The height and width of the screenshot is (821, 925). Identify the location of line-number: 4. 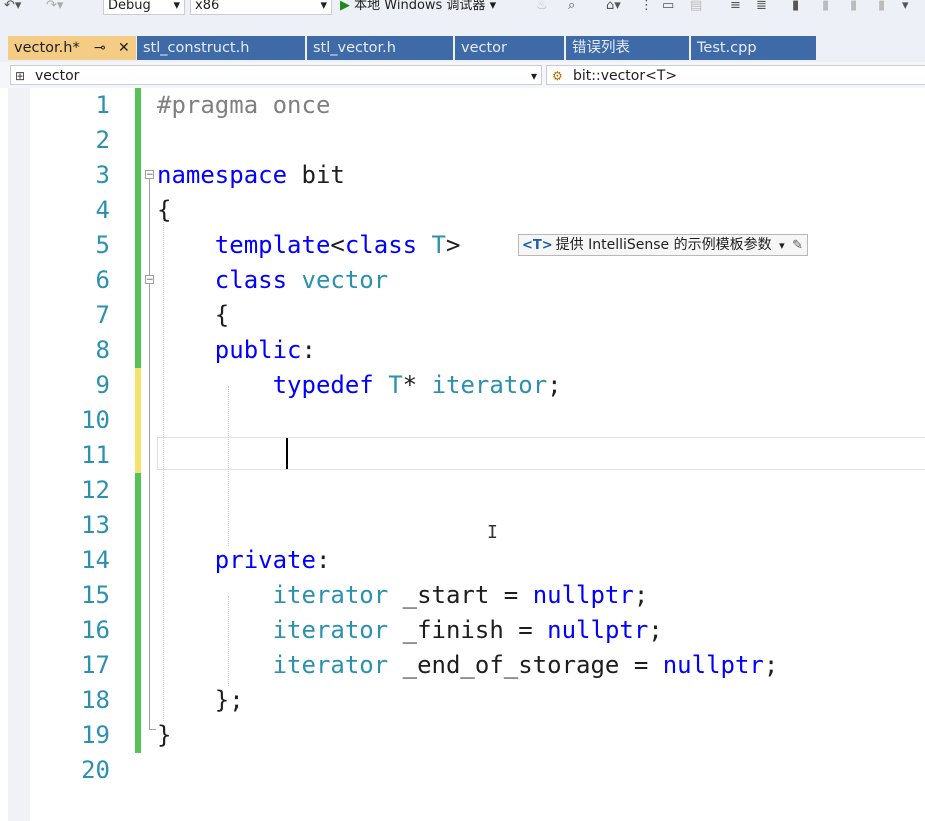
(102, 210).